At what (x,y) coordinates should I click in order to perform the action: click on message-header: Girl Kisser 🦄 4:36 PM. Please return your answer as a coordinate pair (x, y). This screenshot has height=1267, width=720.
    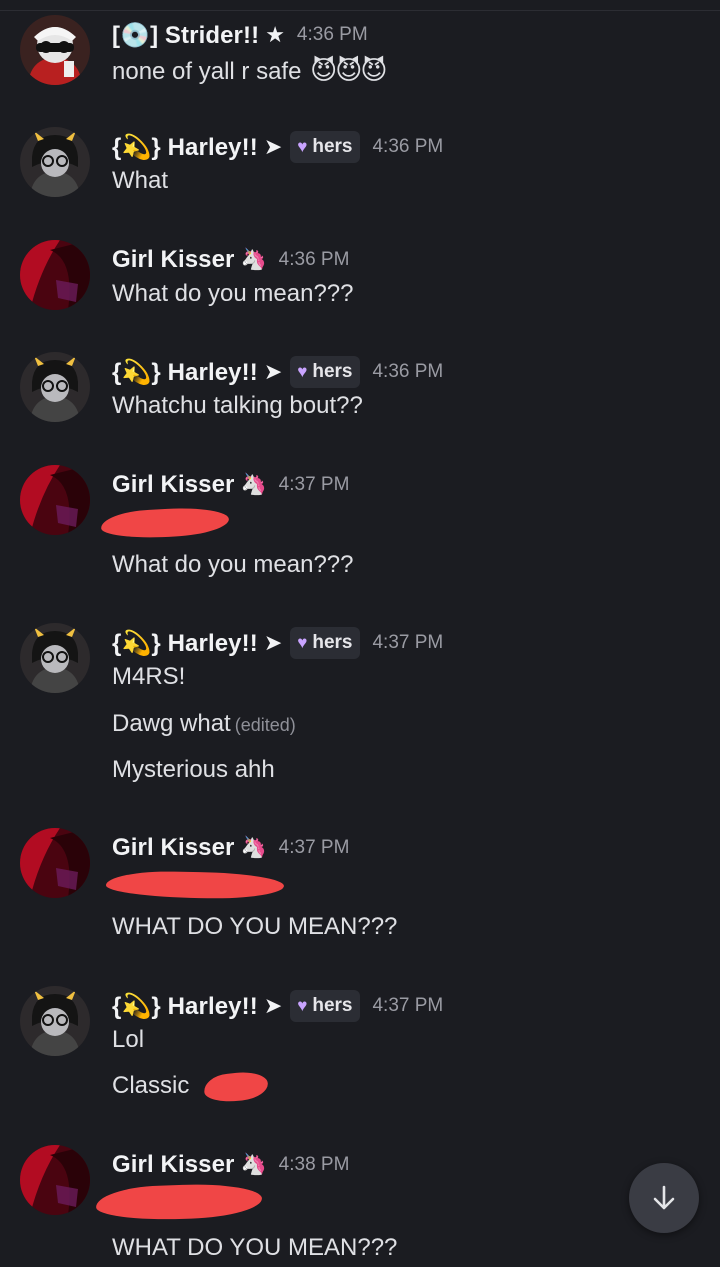
    Looking at the image, I should click on (230, 260).